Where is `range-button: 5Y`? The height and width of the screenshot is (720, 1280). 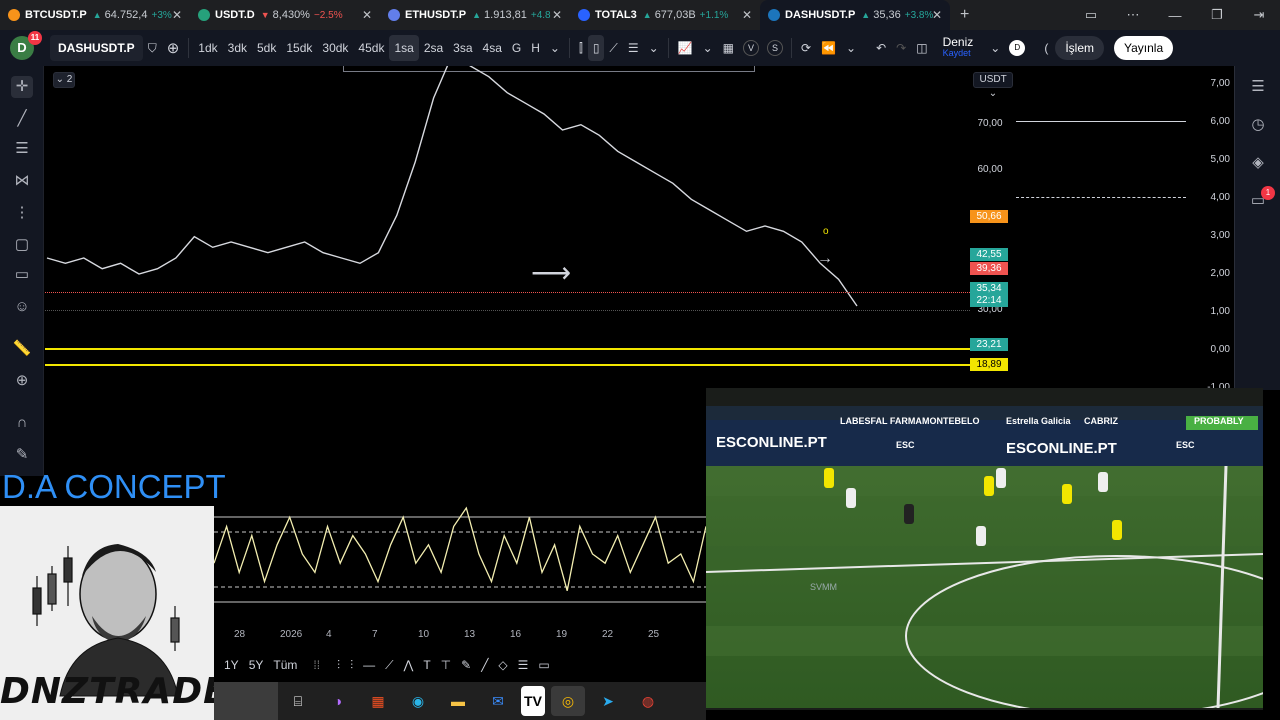 range-button: 5Y is located at coordinates (256, 665).